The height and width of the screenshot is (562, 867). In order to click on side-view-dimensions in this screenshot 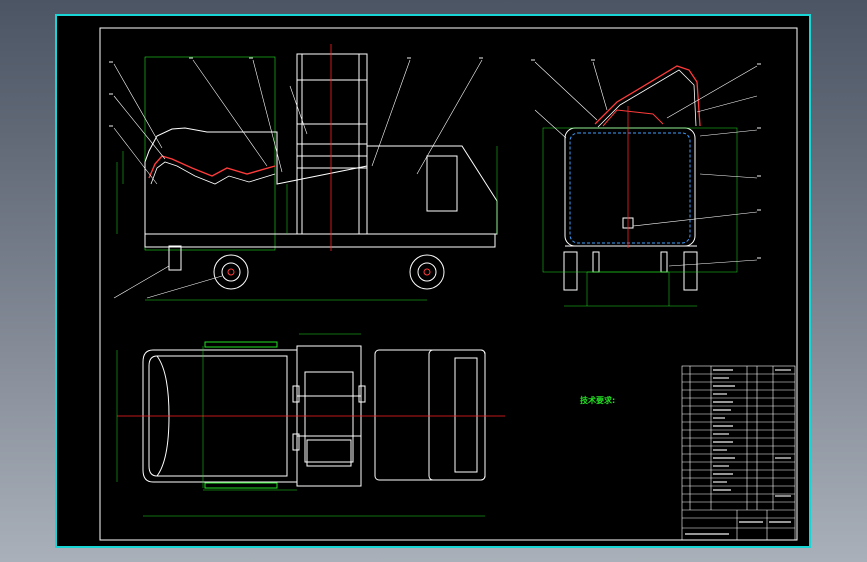, I will do `click(307, 223)`.